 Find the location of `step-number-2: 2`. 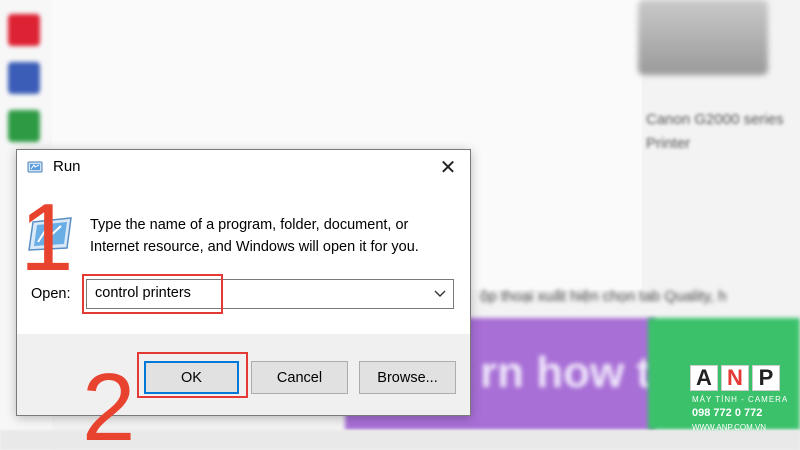

step-number-2: 2 is located at coordinates (109, 402).